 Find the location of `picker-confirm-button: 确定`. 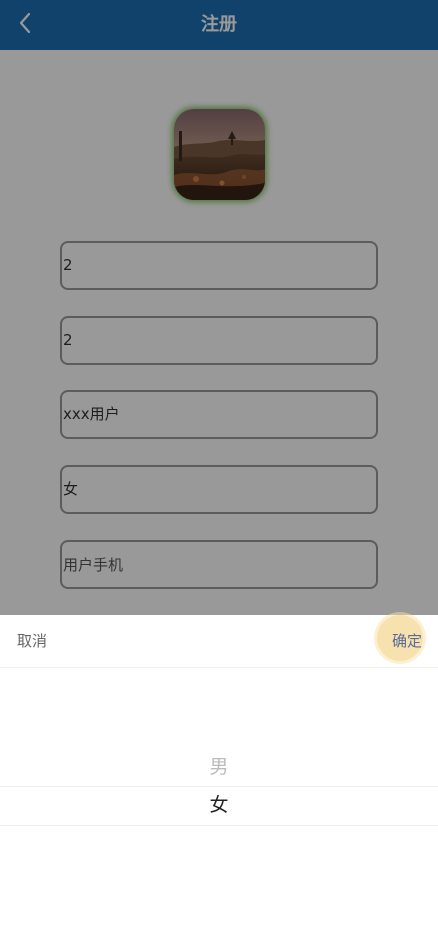

picker-confirm-button: 确定 is located at coordinates (407, 641).